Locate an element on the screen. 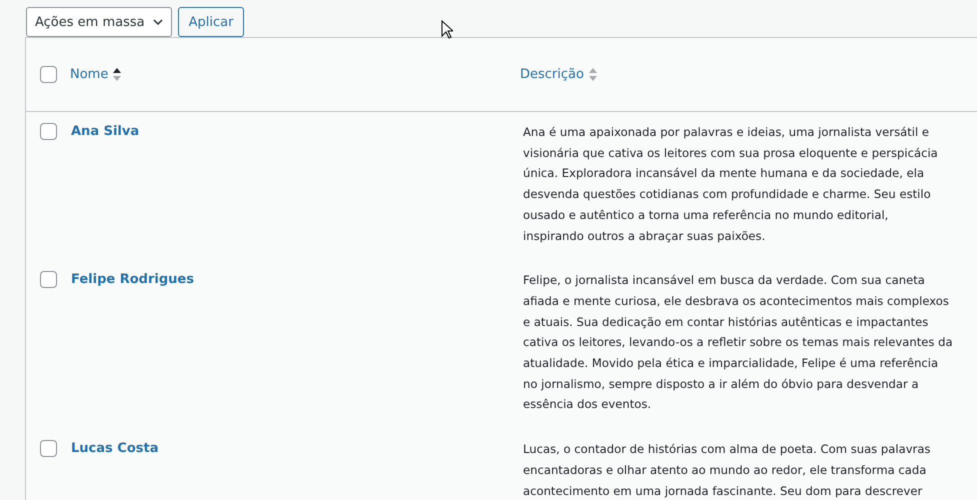 This screenshot has height=500, width=977. bulk-actions-dropdown: Ações em massa is located at coordinates (99, 22).